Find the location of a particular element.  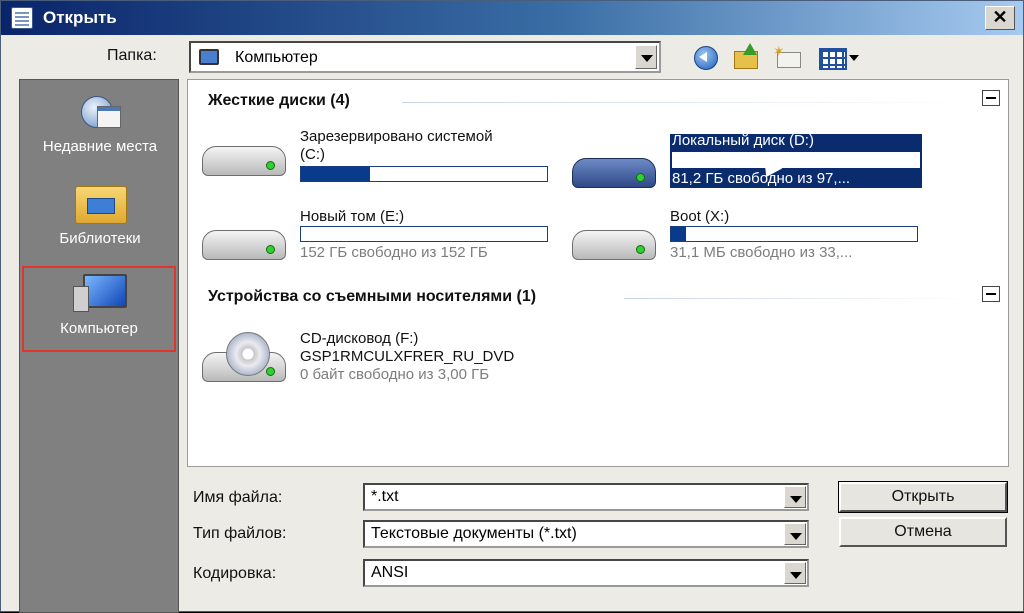

back-icon is located at coordinates (706, 57).